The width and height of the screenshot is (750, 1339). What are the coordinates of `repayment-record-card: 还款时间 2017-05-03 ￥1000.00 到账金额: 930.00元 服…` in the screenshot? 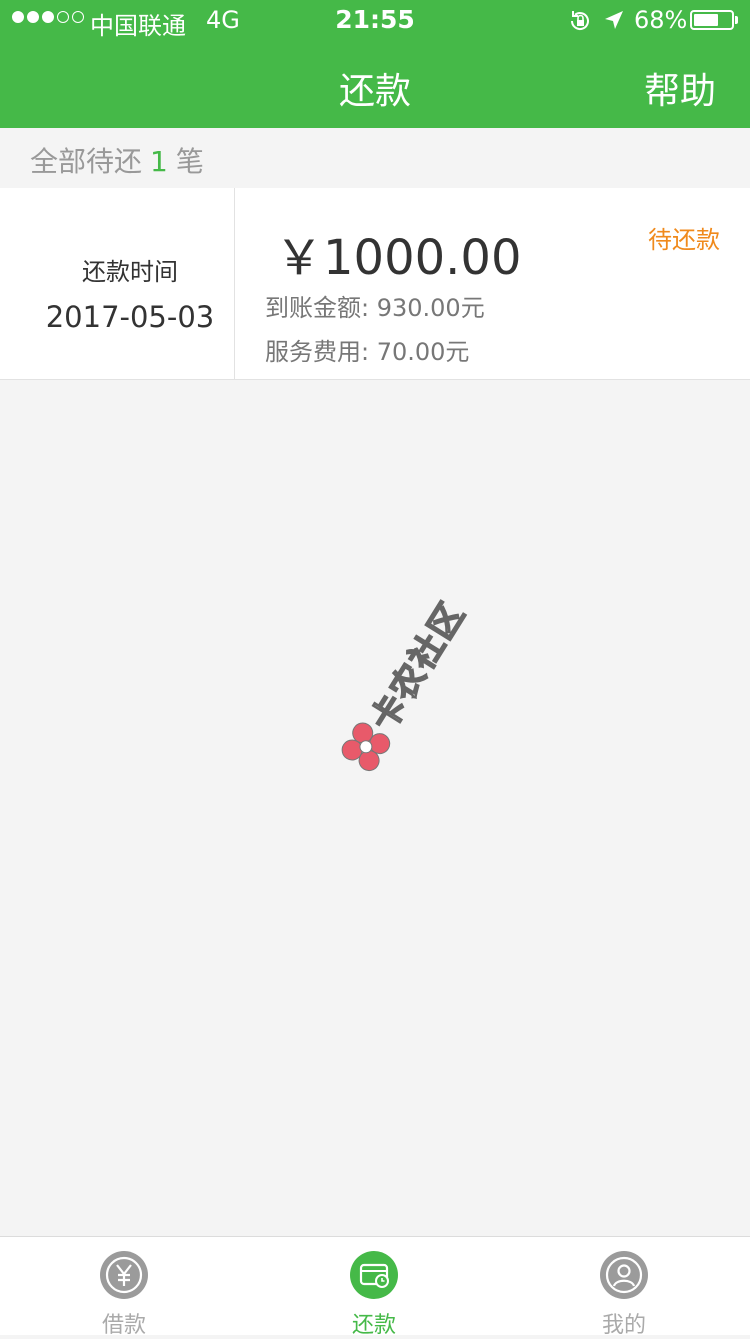 It's located at (375, 284).